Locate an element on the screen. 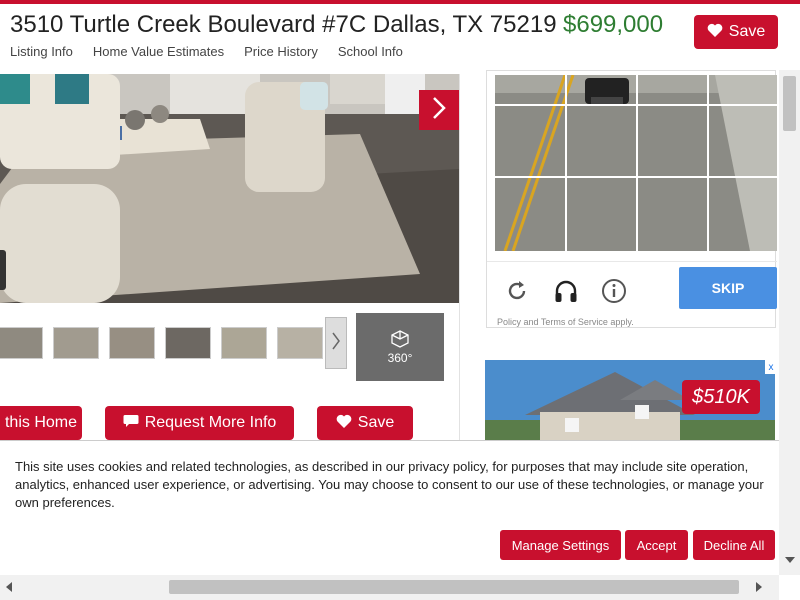  captcha-image-grid is located at coordinates (636, 163).